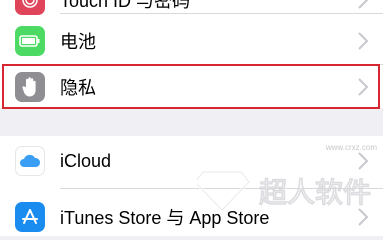  Describe the element at coordinates (78, 42) in the screenshot. I see `settings-row-label: 电池` at that location.